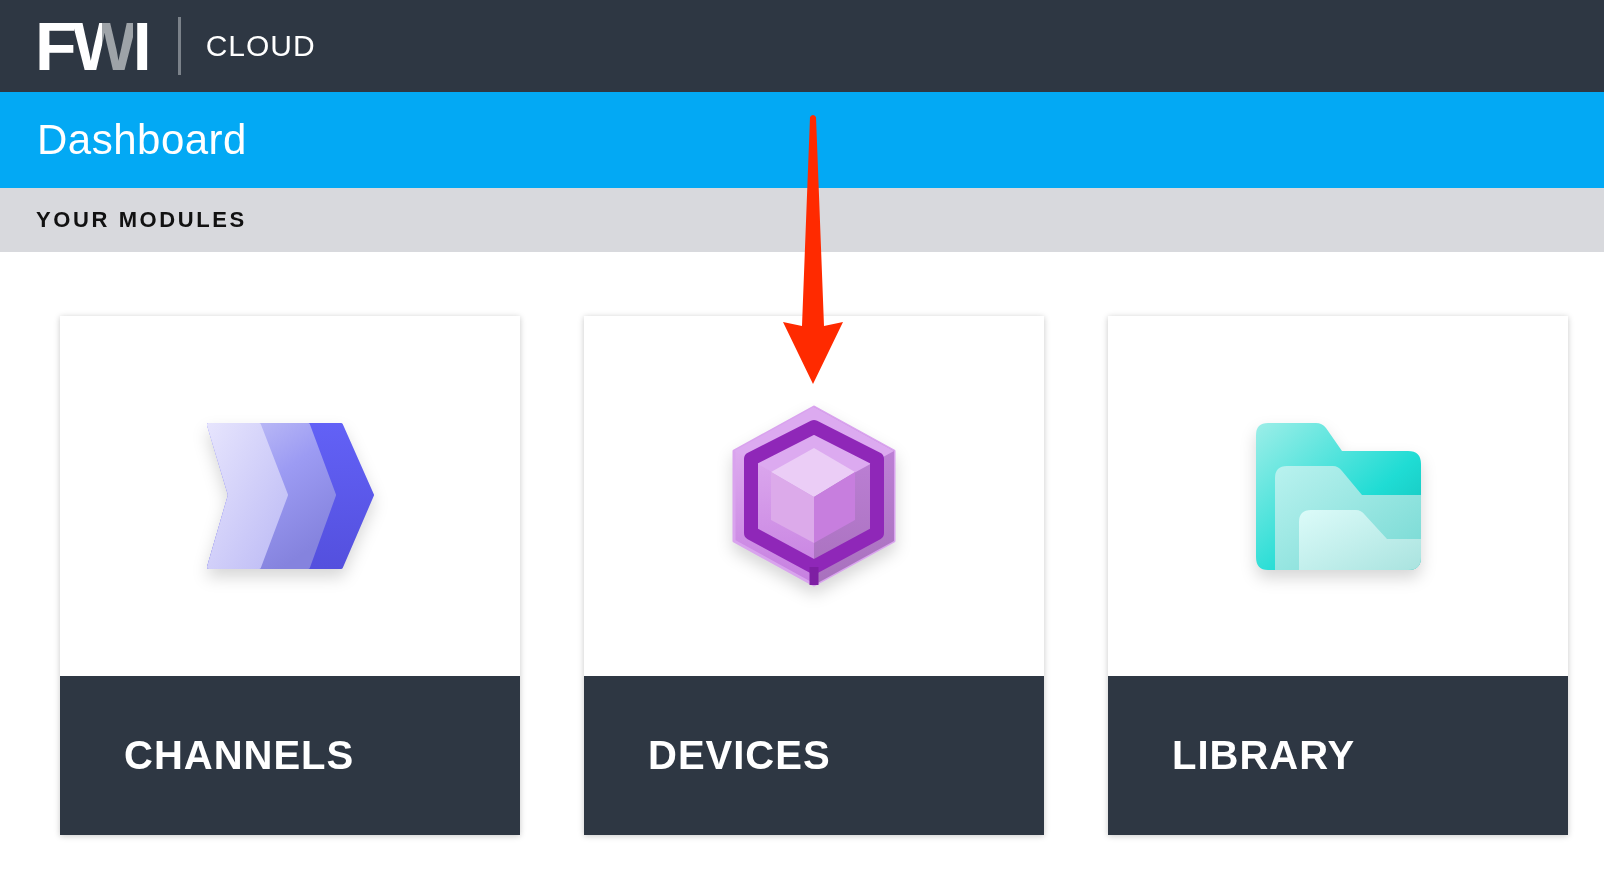 The width and height of the screenshot is (1604, 872). What do you see at coordinates (290, 496) in the screenshot?
I see `chevrons-icon` at bounding box center [290, 496].